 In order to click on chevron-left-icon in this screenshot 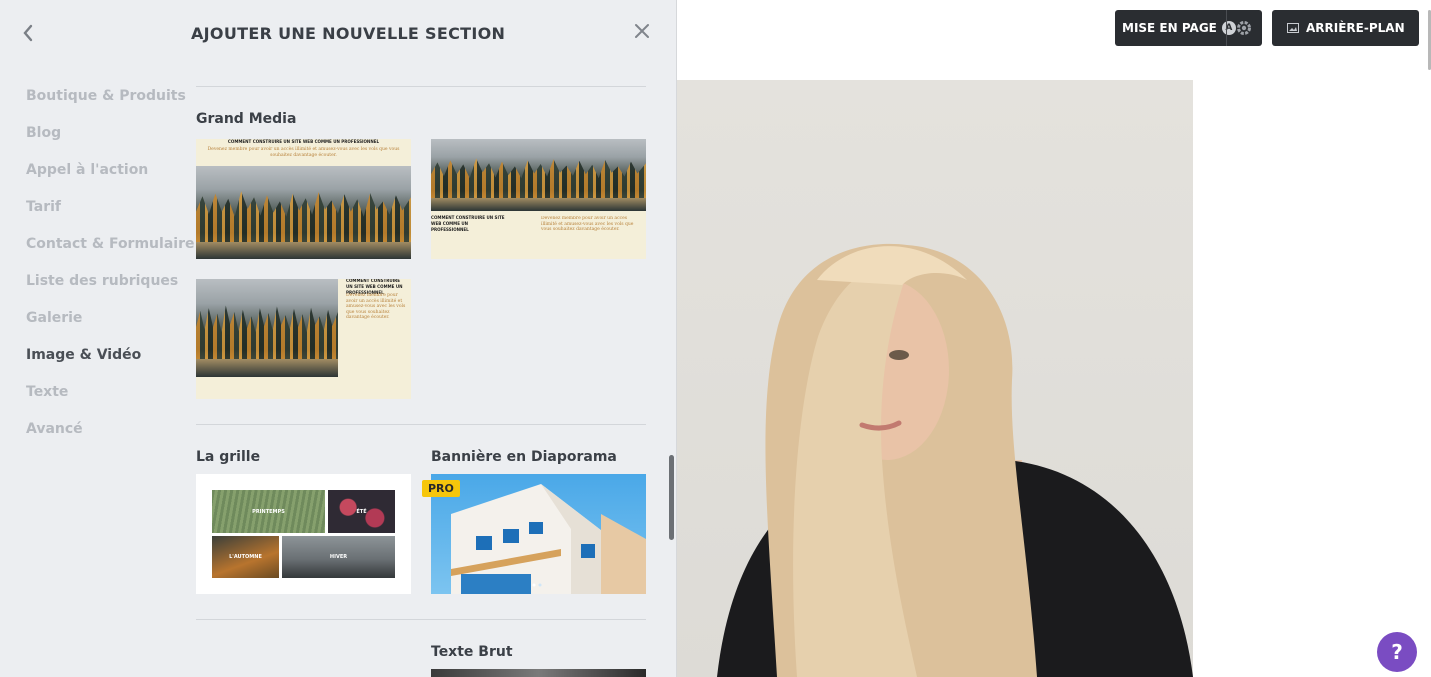, I will do `click(31, 34)`.